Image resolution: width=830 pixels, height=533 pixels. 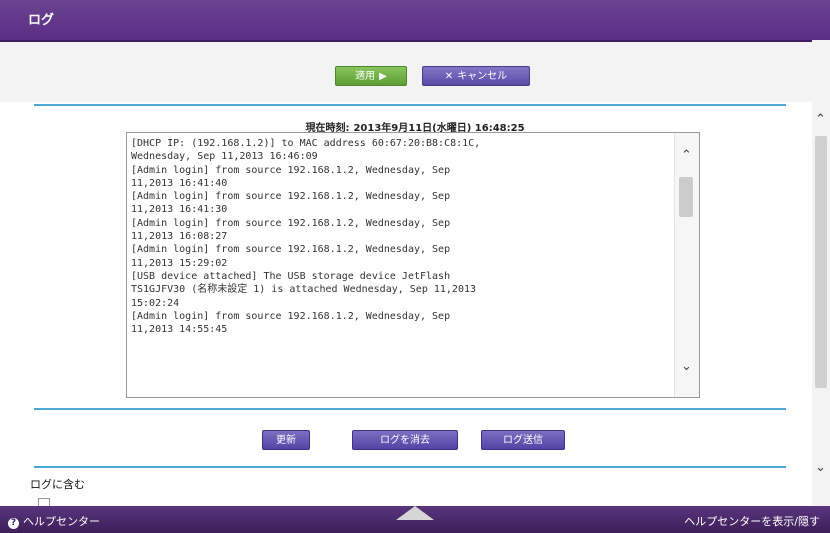 What do you see at coordinates (410, 409) in the screenshot?
I see `divider-middle` at bounding box center [410, 409].